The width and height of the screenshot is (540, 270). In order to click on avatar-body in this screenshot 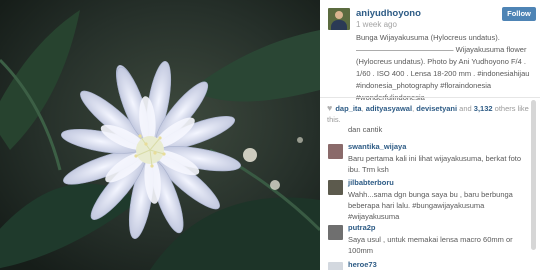, I will do `click(339, 25)`.